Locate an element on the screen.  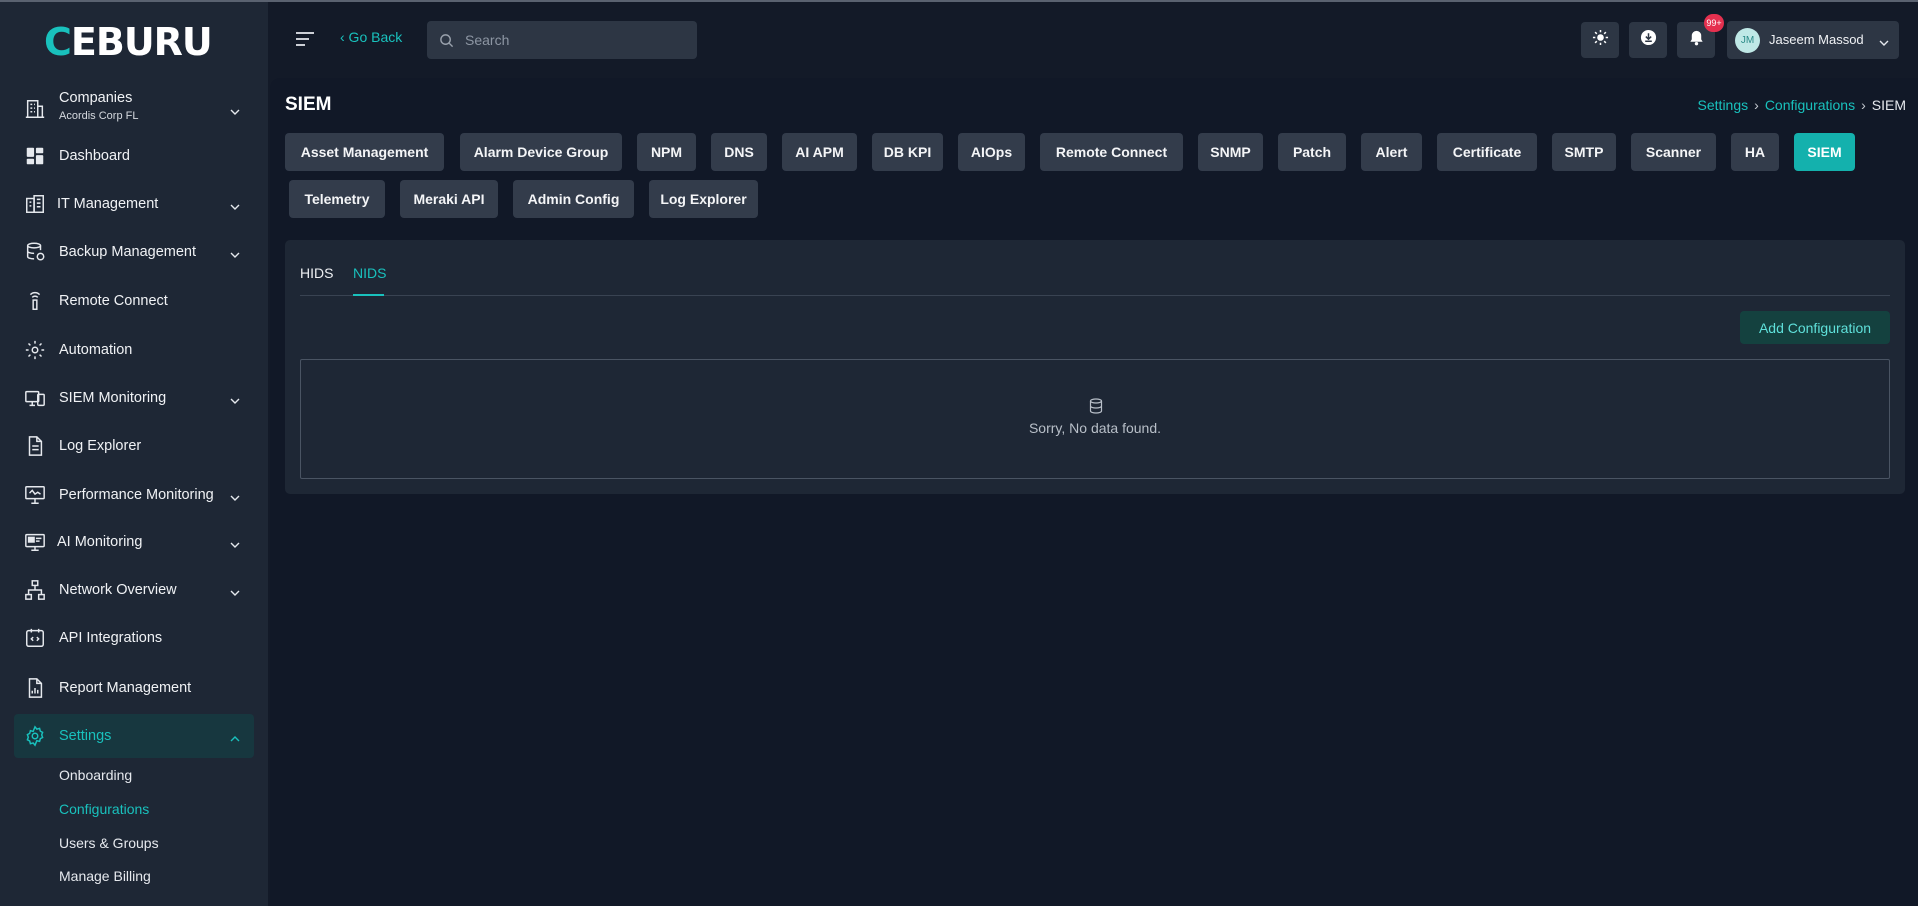
sidebar-item-label: Performance Monitoring is located at coordinates (136, 495).